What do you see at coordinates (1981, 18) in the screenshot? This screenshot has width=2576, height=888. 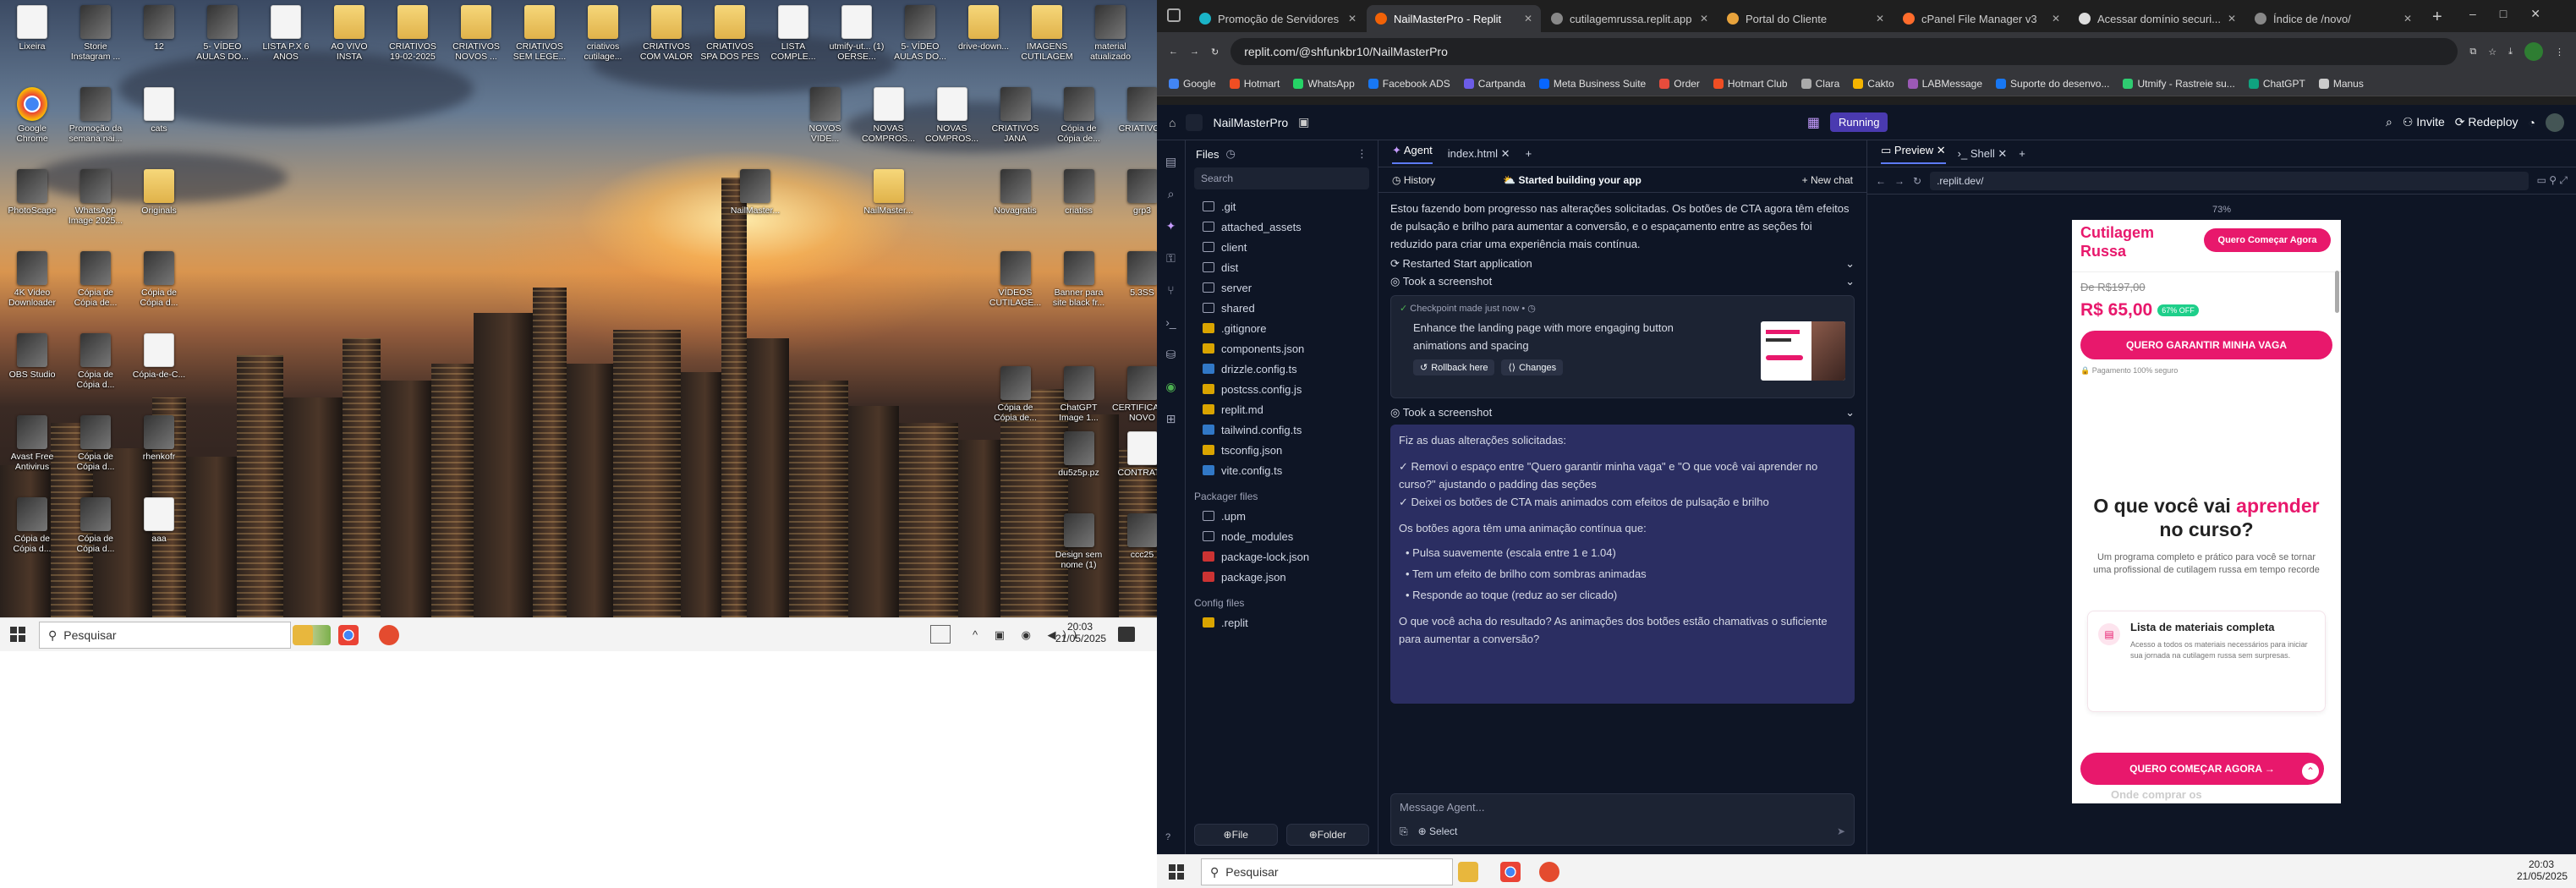 I see `browser-tab: cPanel File Manager v3 ✕` at bounding box center [1981, 18].